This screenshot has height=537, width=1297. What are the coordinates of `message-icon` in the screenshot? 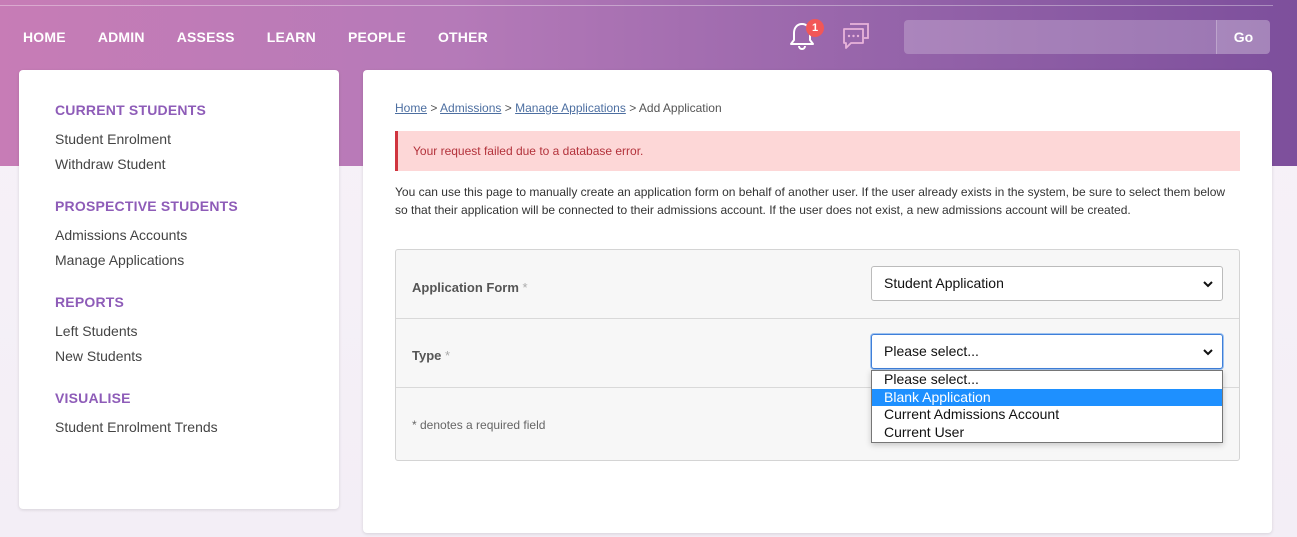 It's located at (856, 36).